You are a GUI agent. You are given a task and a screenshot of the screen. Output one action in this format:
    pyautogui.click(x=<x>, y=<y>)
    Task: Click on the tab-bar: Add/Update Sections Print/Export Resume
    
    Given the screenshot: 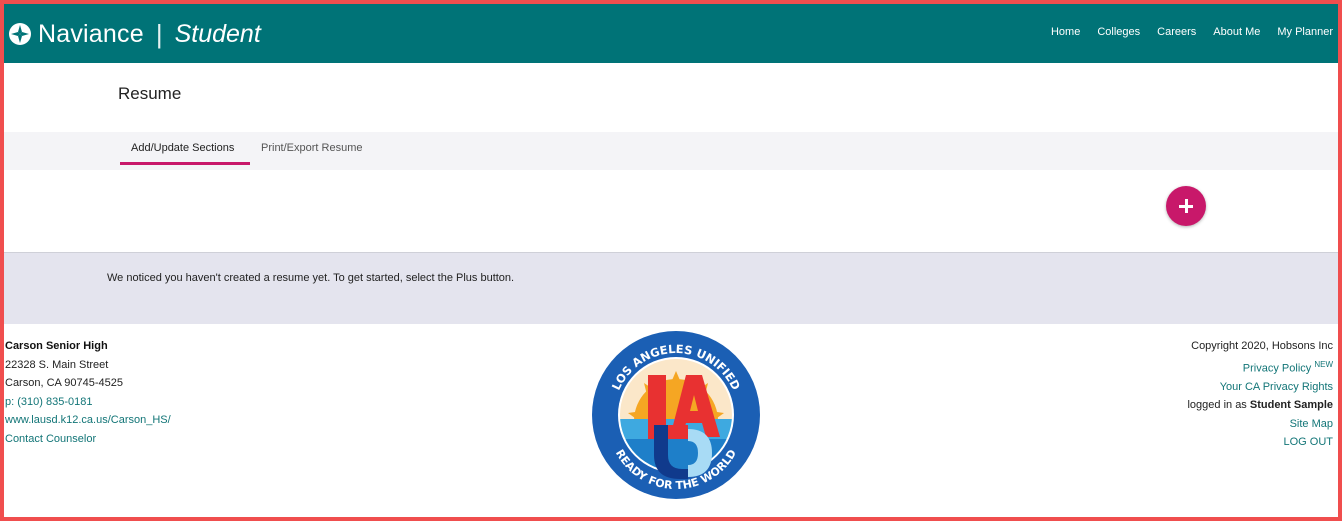 What is the action you would take?
    pyautogui.click(x=671, y=151)
    